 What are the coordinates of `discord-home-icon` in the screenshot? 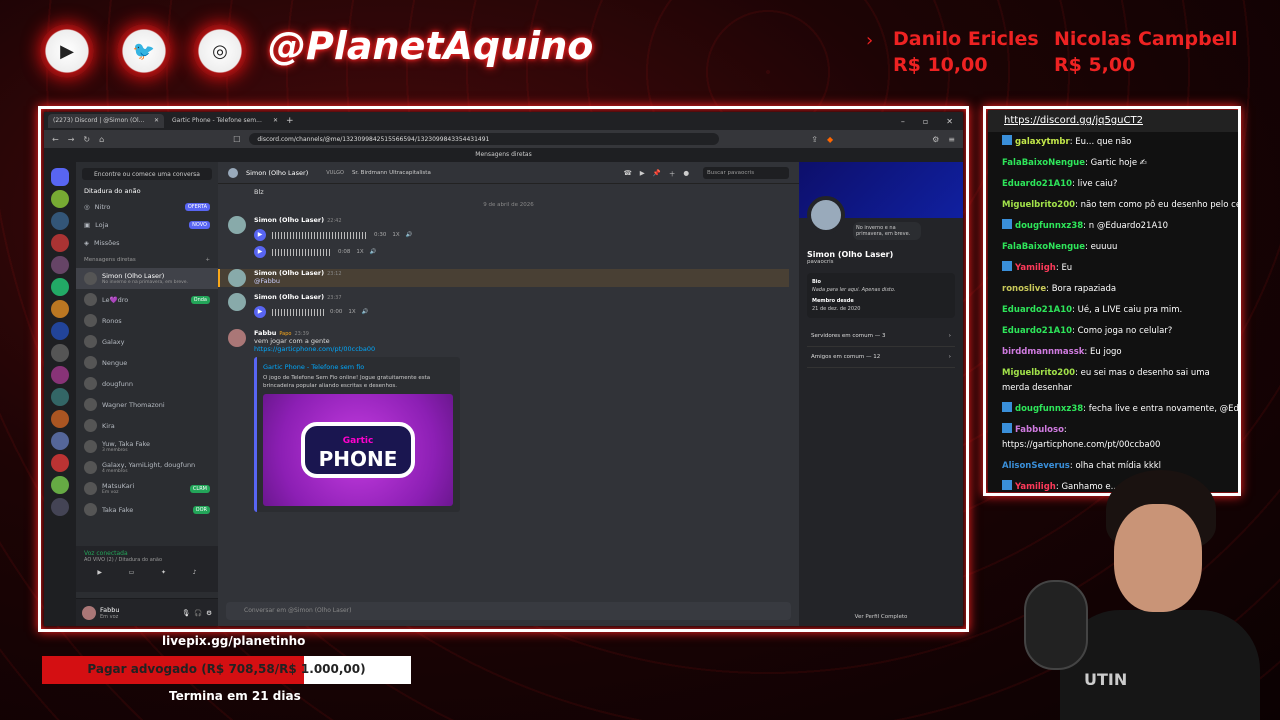 It's located at (60, 177).